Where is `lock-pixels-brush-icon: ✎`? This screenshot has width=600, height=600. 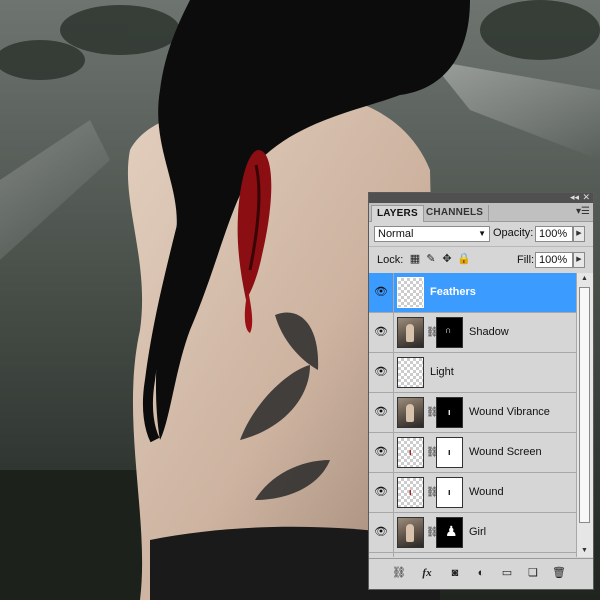 lock-pixels-brush-icon: ✎ is located at coordinates (431, 259).